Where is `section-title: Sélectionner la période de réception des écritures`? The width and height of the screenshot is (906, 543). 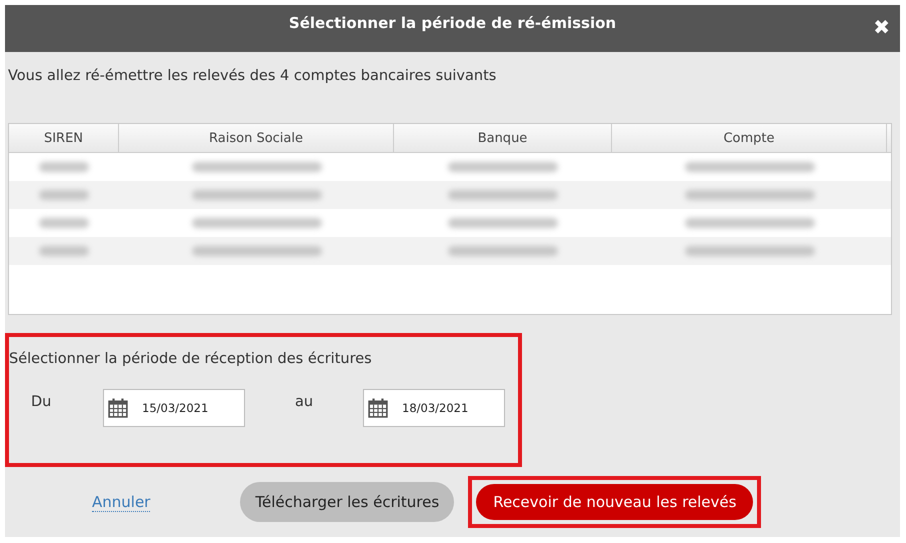 section-title: Sélectionner la période de réception des écritures is located at coordinates (191, 359).